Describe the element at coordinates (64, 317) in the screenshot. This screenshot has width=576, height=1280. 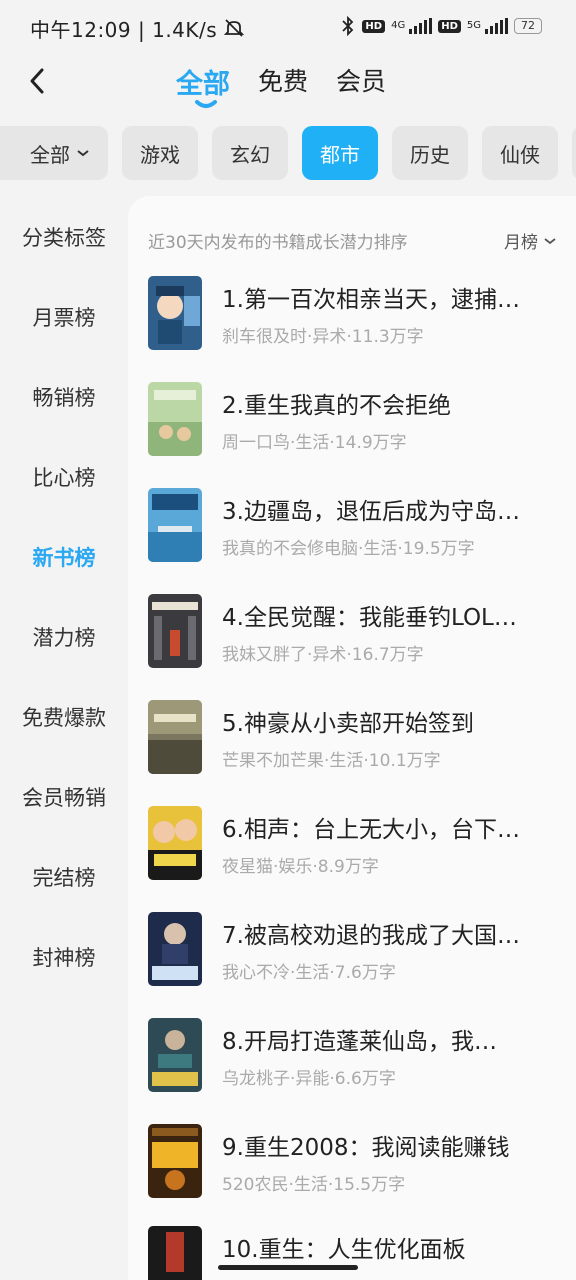
I see `sidebar-item-monthly-ticket: 月票榜` at that location.